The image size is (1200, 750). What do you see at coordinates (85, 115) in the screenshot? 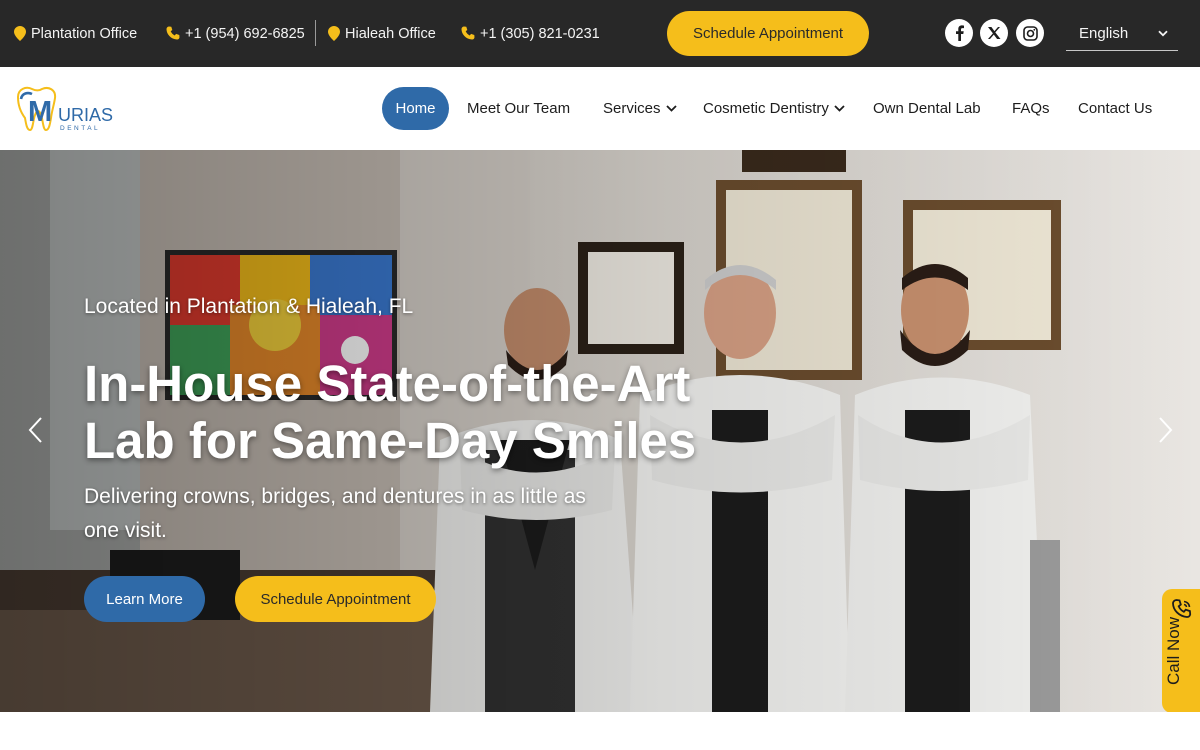
I see `svg-text: URIAS` at bounding box center [85, 115].